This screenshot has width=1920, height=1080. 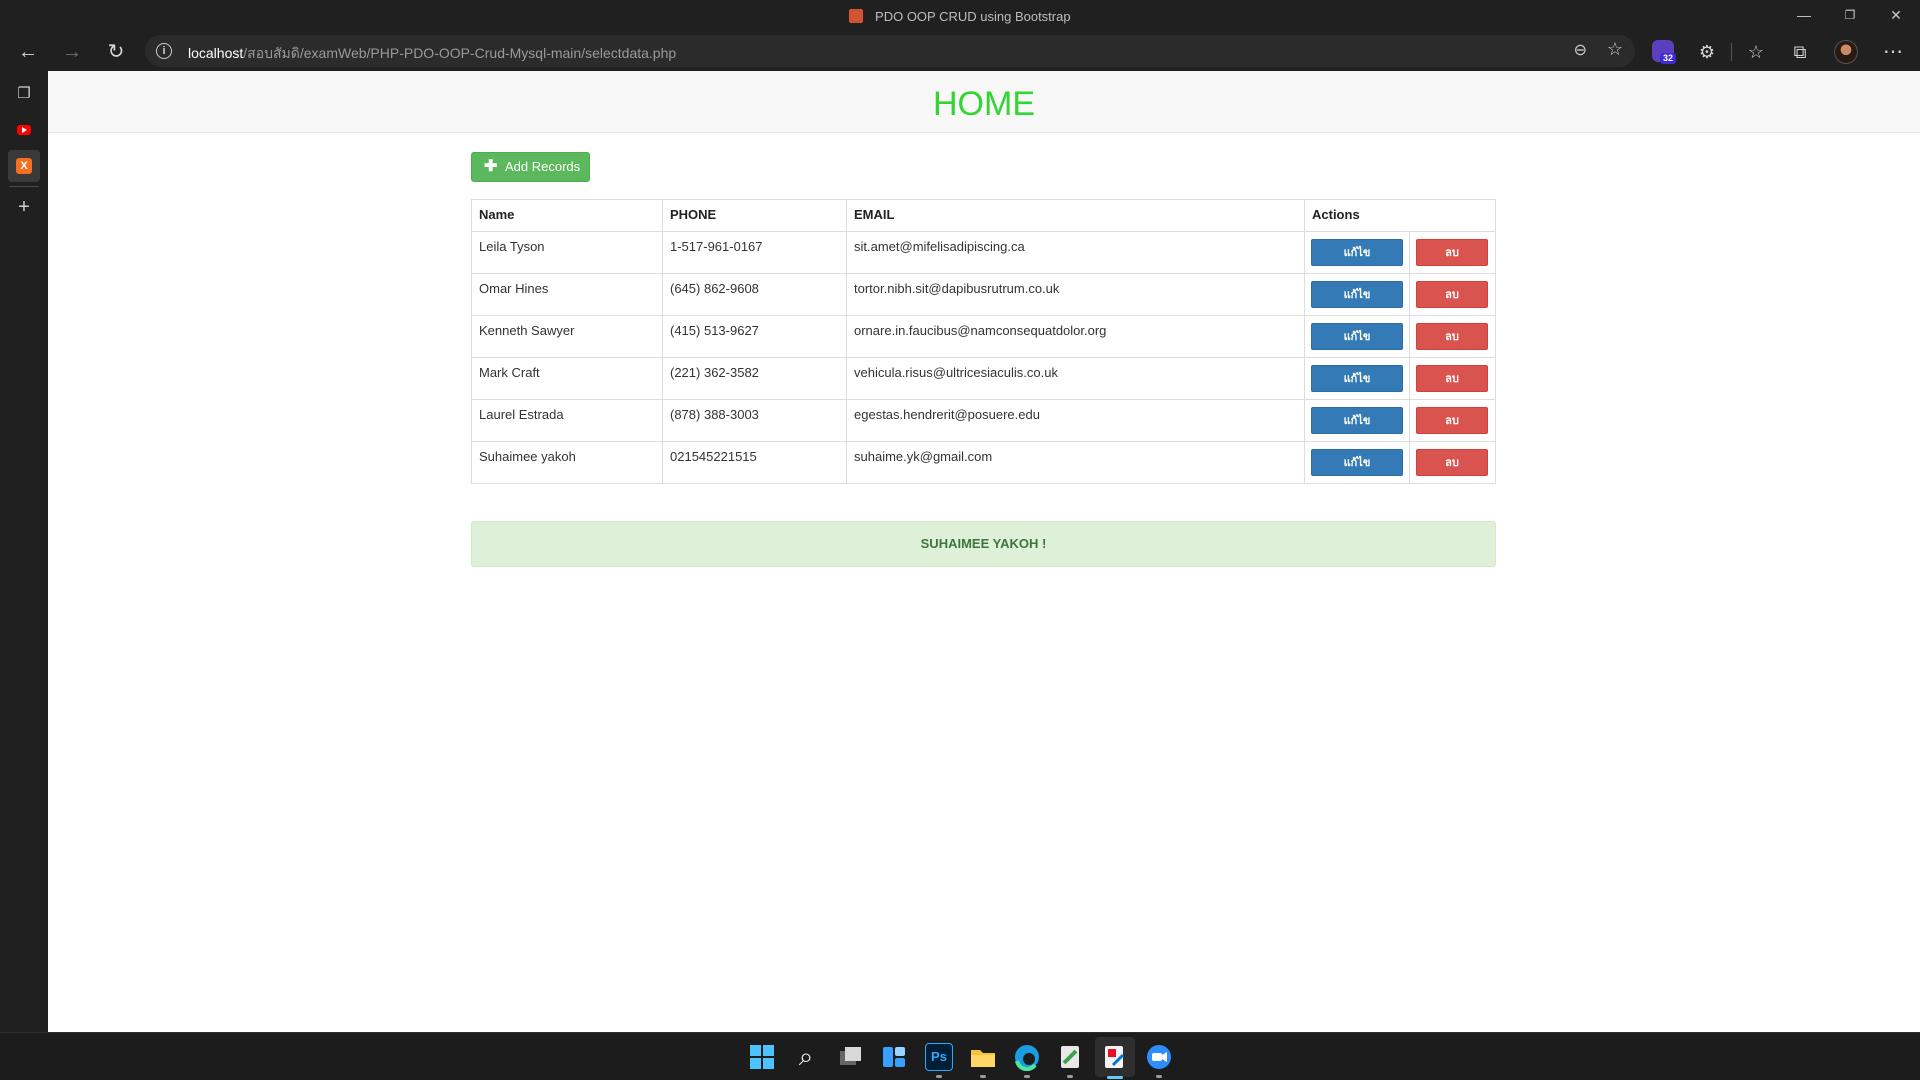 I want to click on settings-menu-icon: ⋯, so click(x=1893, y=52).